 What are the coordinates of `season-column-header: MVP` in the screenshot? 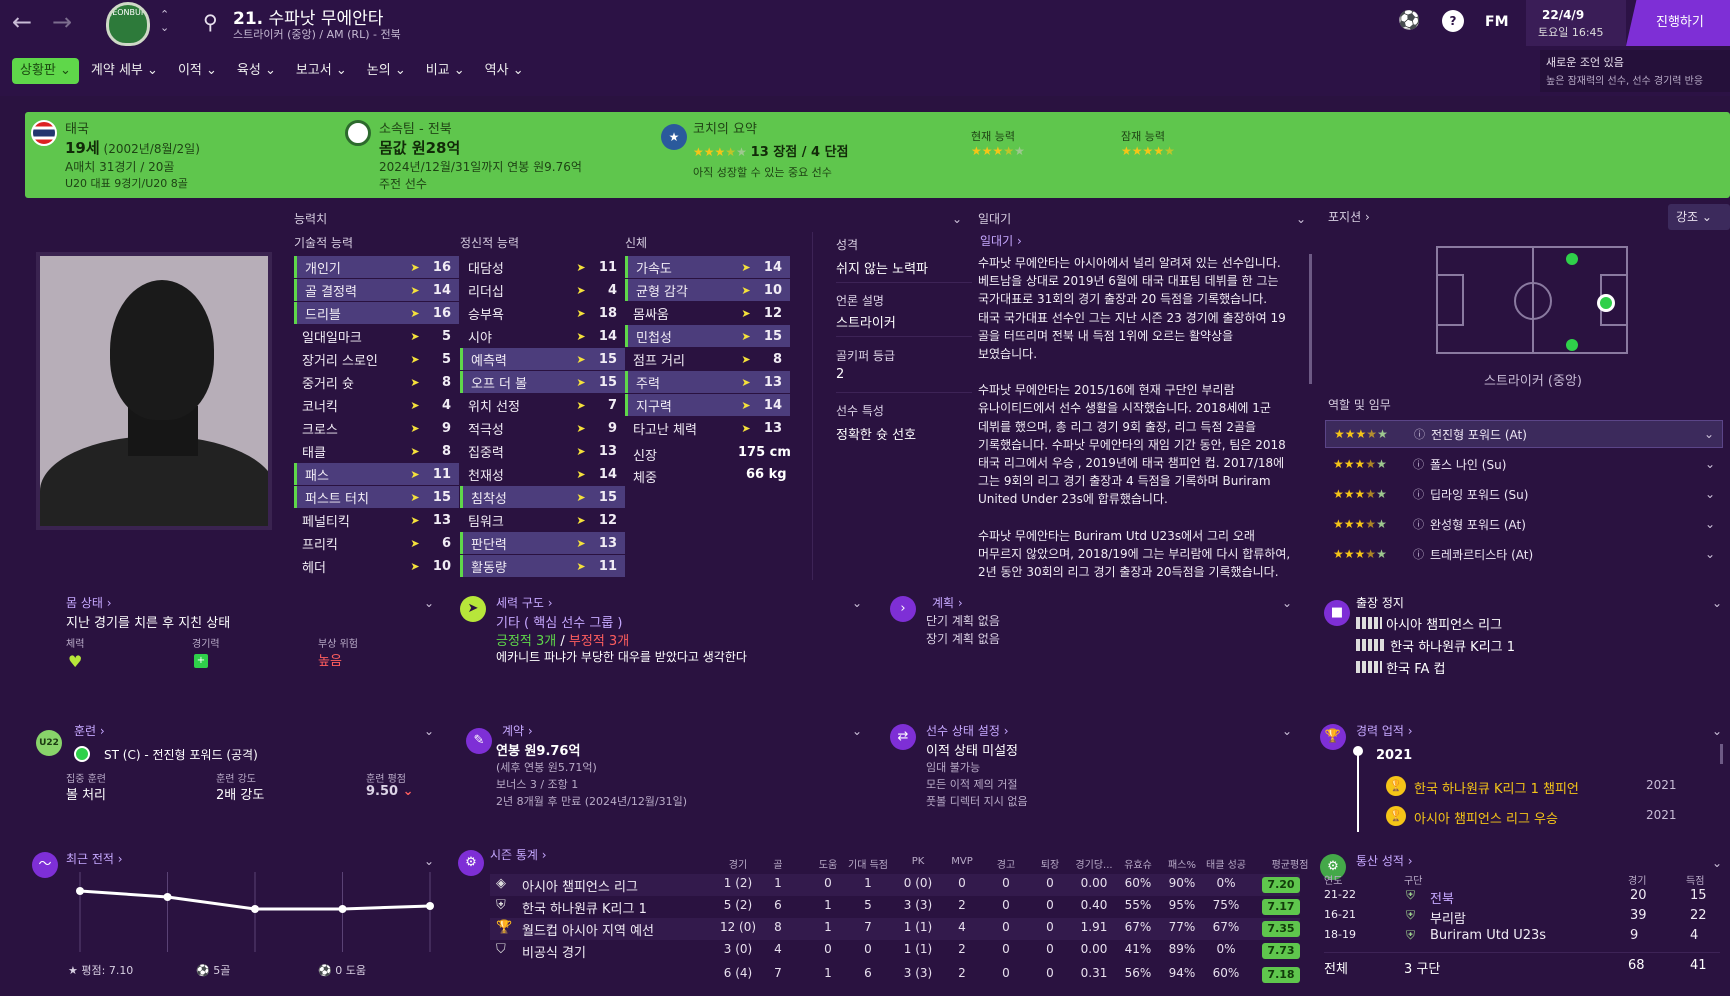 It's located at (962, 861).